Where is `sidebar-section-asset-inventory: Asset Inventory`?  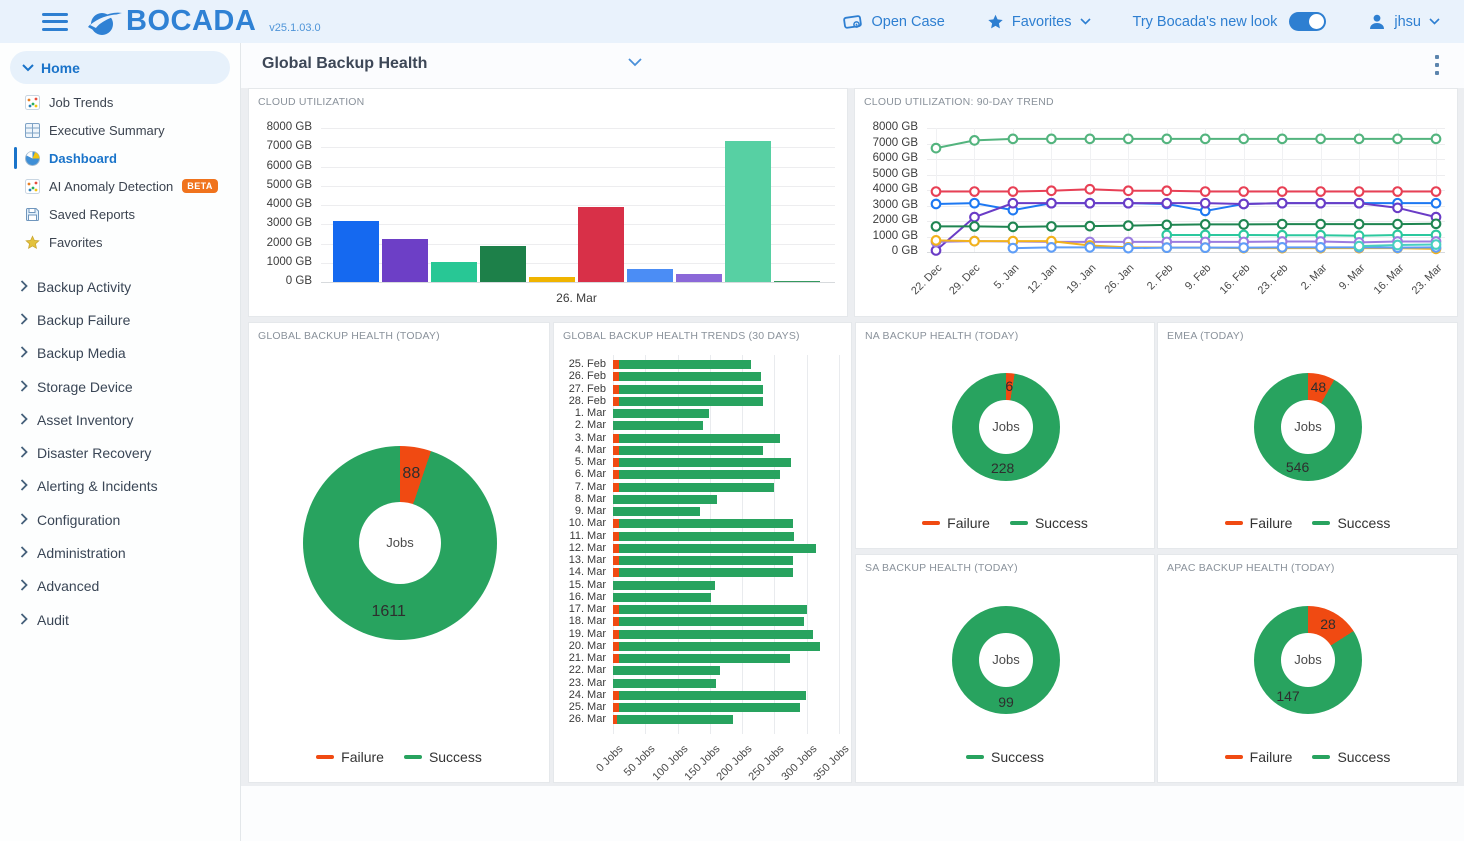
sidebar-section-asset-inventory: Asset Inventory is located at coordinates (120, 419).